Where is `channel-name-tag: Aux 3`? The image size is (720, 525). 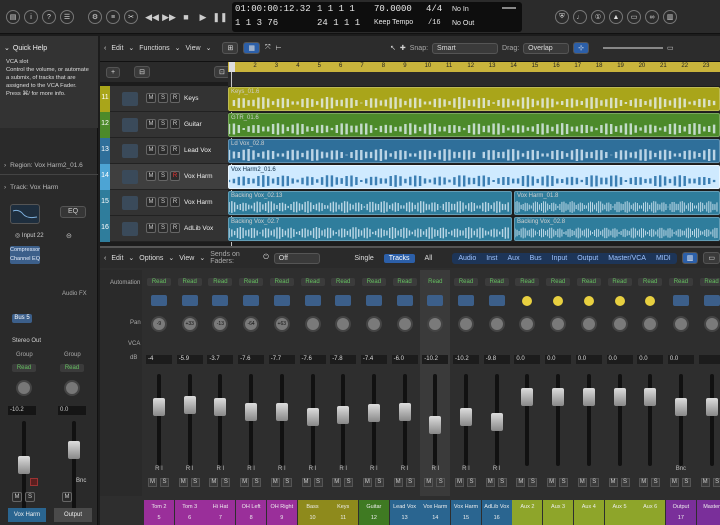
channel-name-tag: Aux 3 is located at coordinates (558, 512).